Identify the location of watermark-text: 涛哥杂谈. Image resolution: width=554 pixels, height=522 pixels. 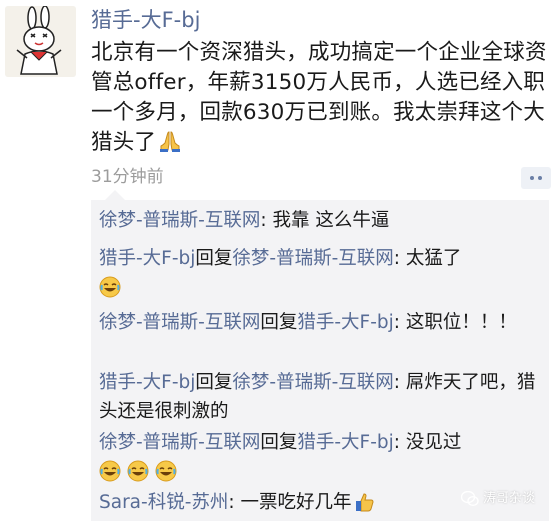
(509, 498).